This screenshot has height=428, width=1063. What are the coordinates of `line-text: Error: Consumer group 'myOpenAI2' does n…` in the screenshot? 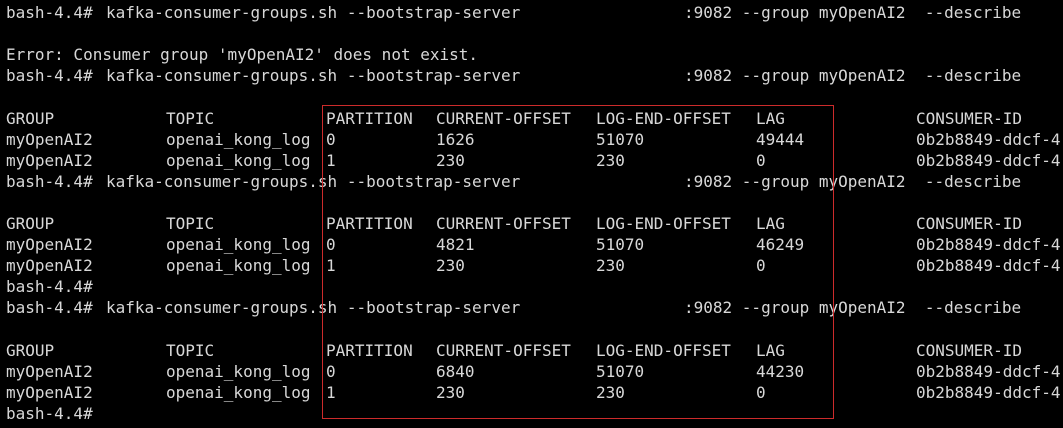 It's located at (242, 55).